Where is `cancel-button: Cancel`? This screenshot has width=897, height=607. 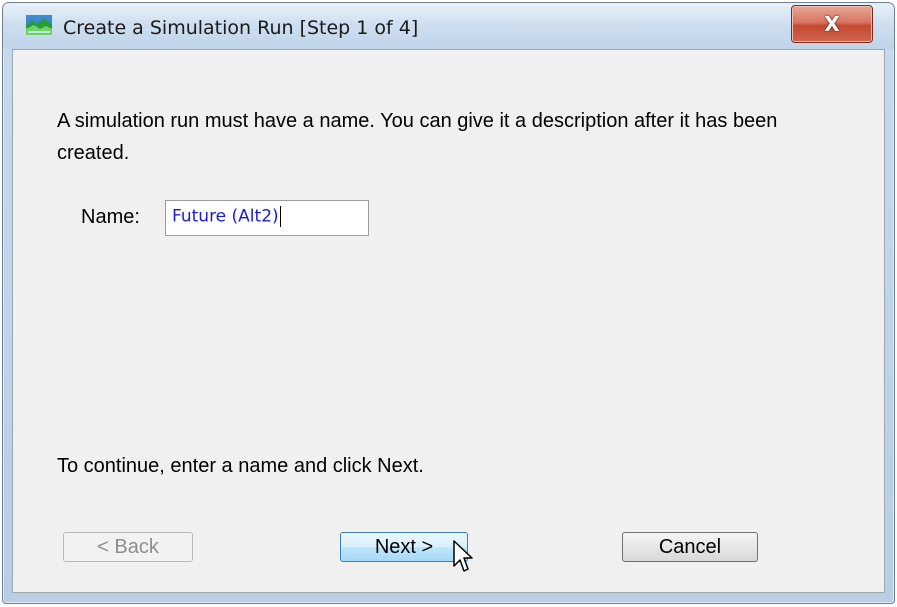 cancel-button: Cancel is located at coordinates (690, 547).